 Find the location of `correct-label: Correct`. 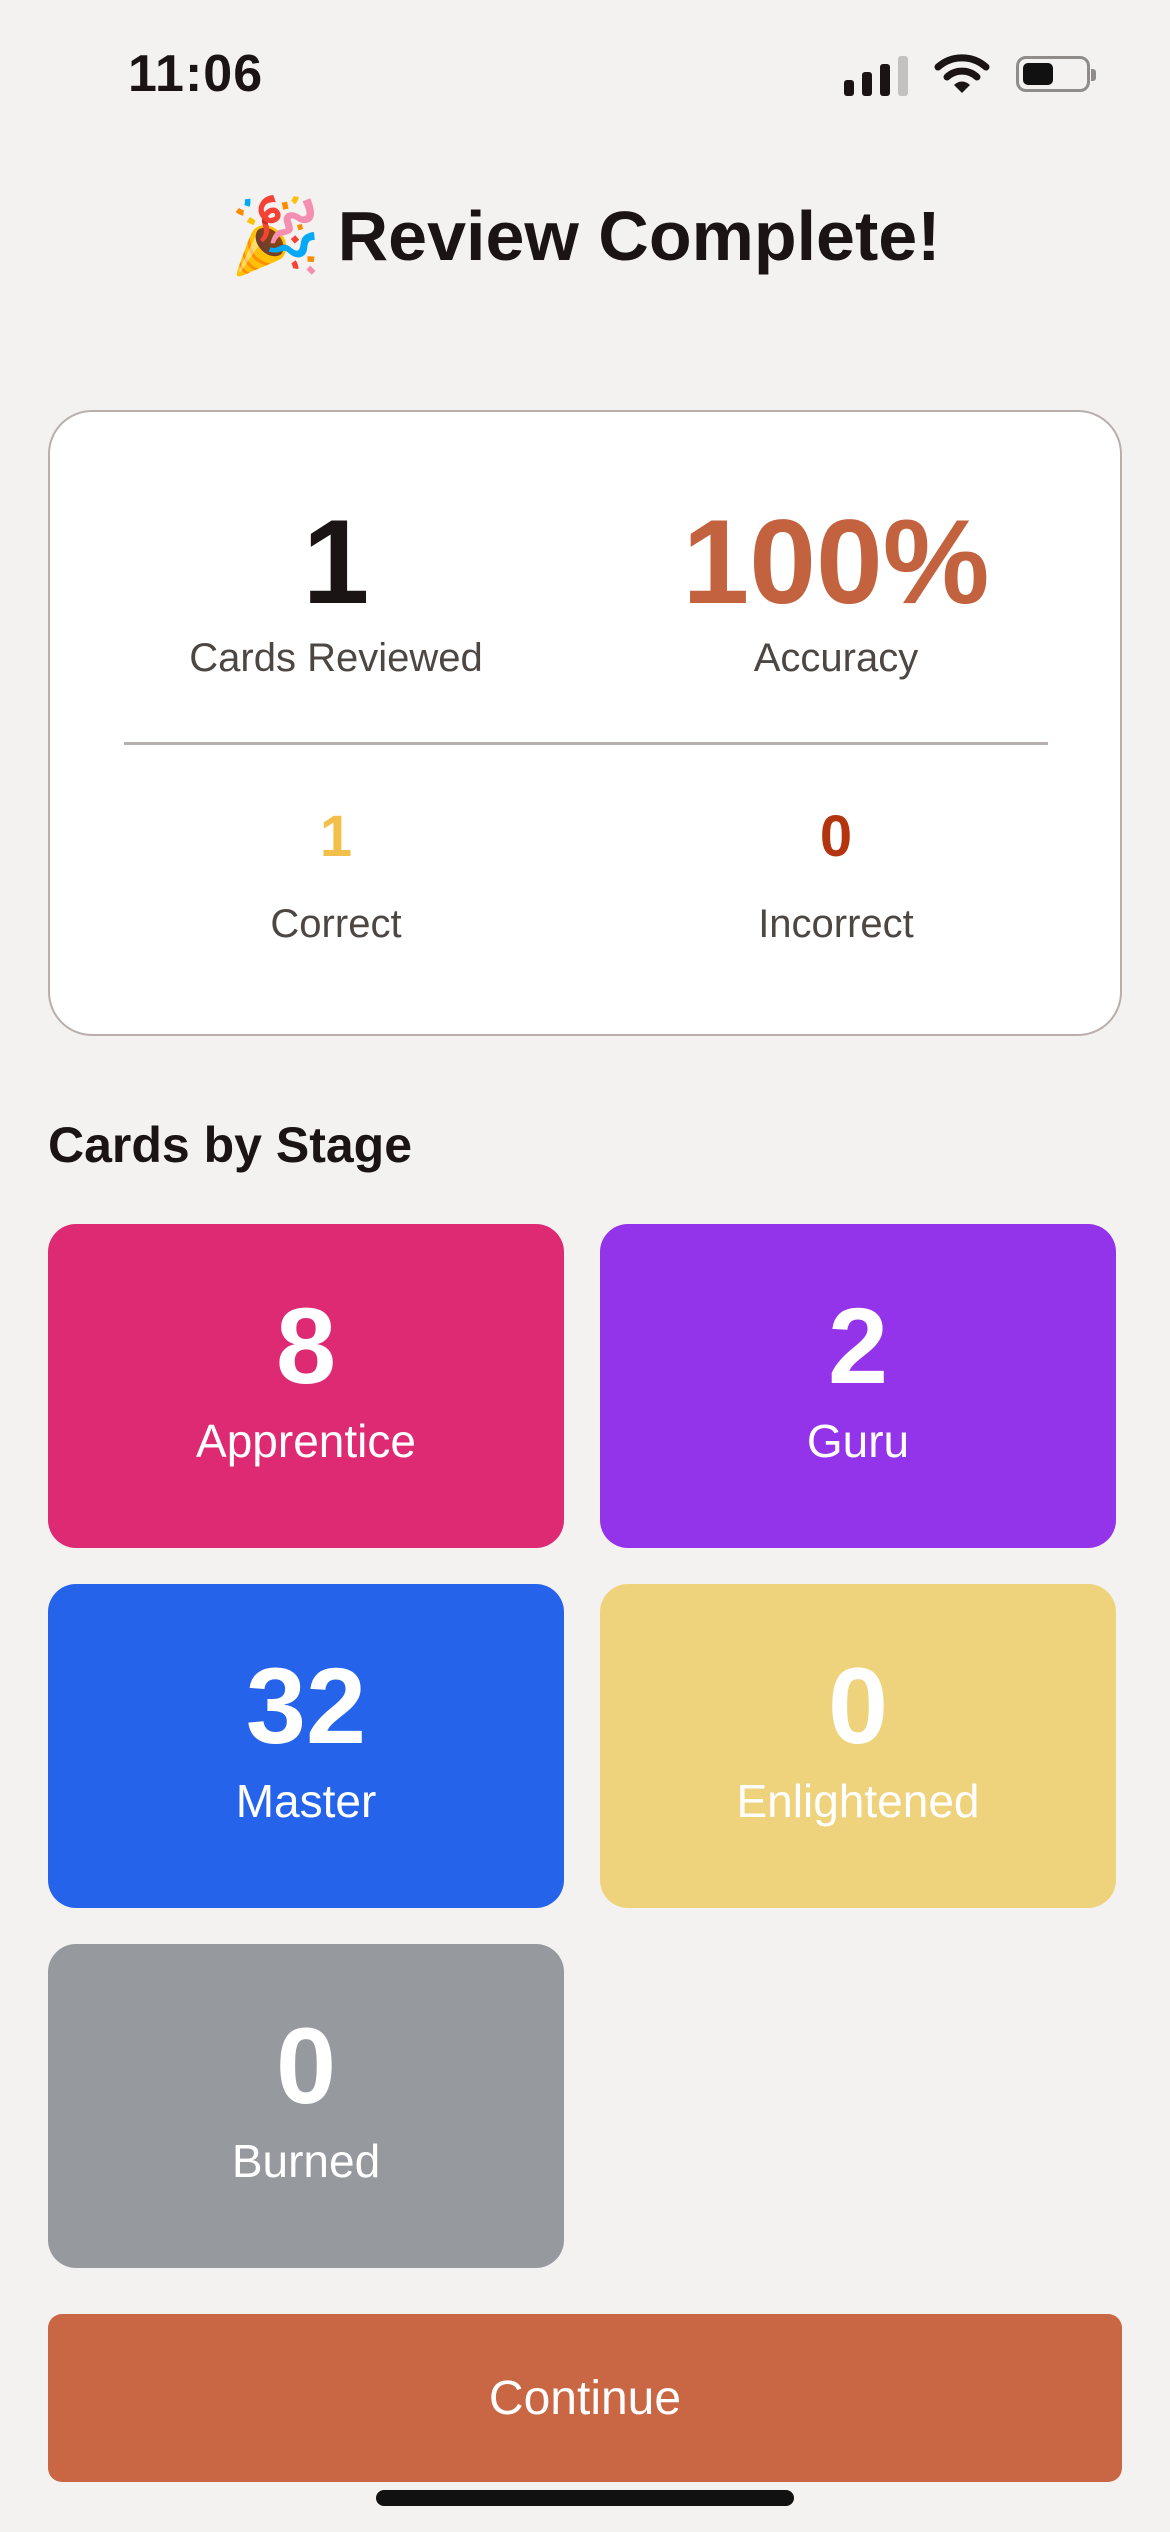

correct-label: Correct is located at coordinates (336, 924).